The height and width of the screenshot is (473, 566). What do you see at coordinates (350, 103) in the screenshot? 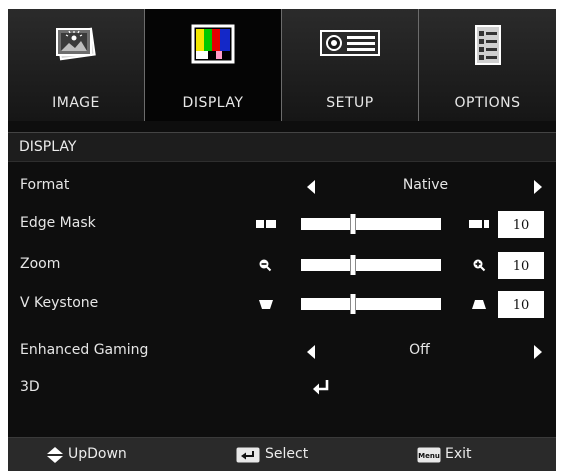
I see `tab-setup-label: SETUP` at bounding box center [350, 103].